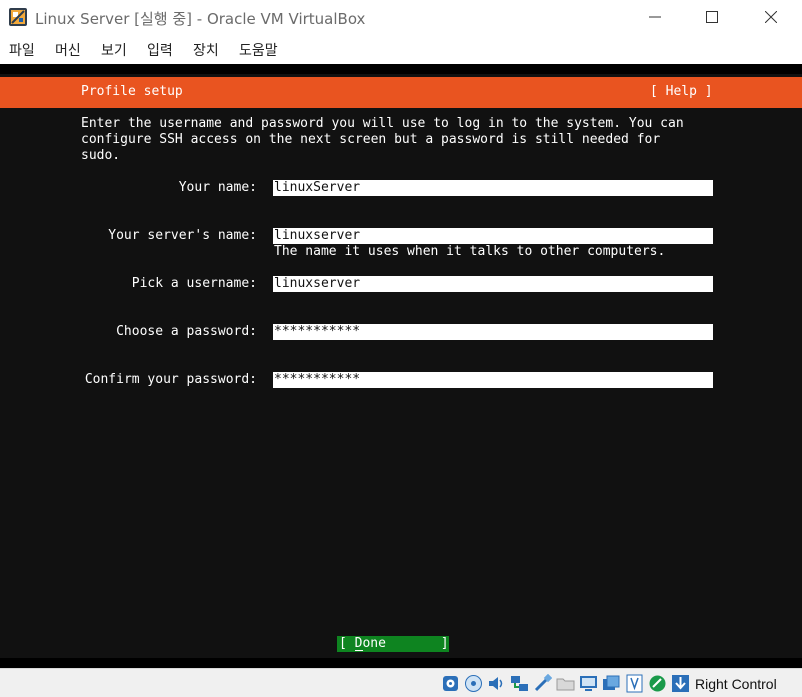  I want to click on display-icon, so click(588, 683).